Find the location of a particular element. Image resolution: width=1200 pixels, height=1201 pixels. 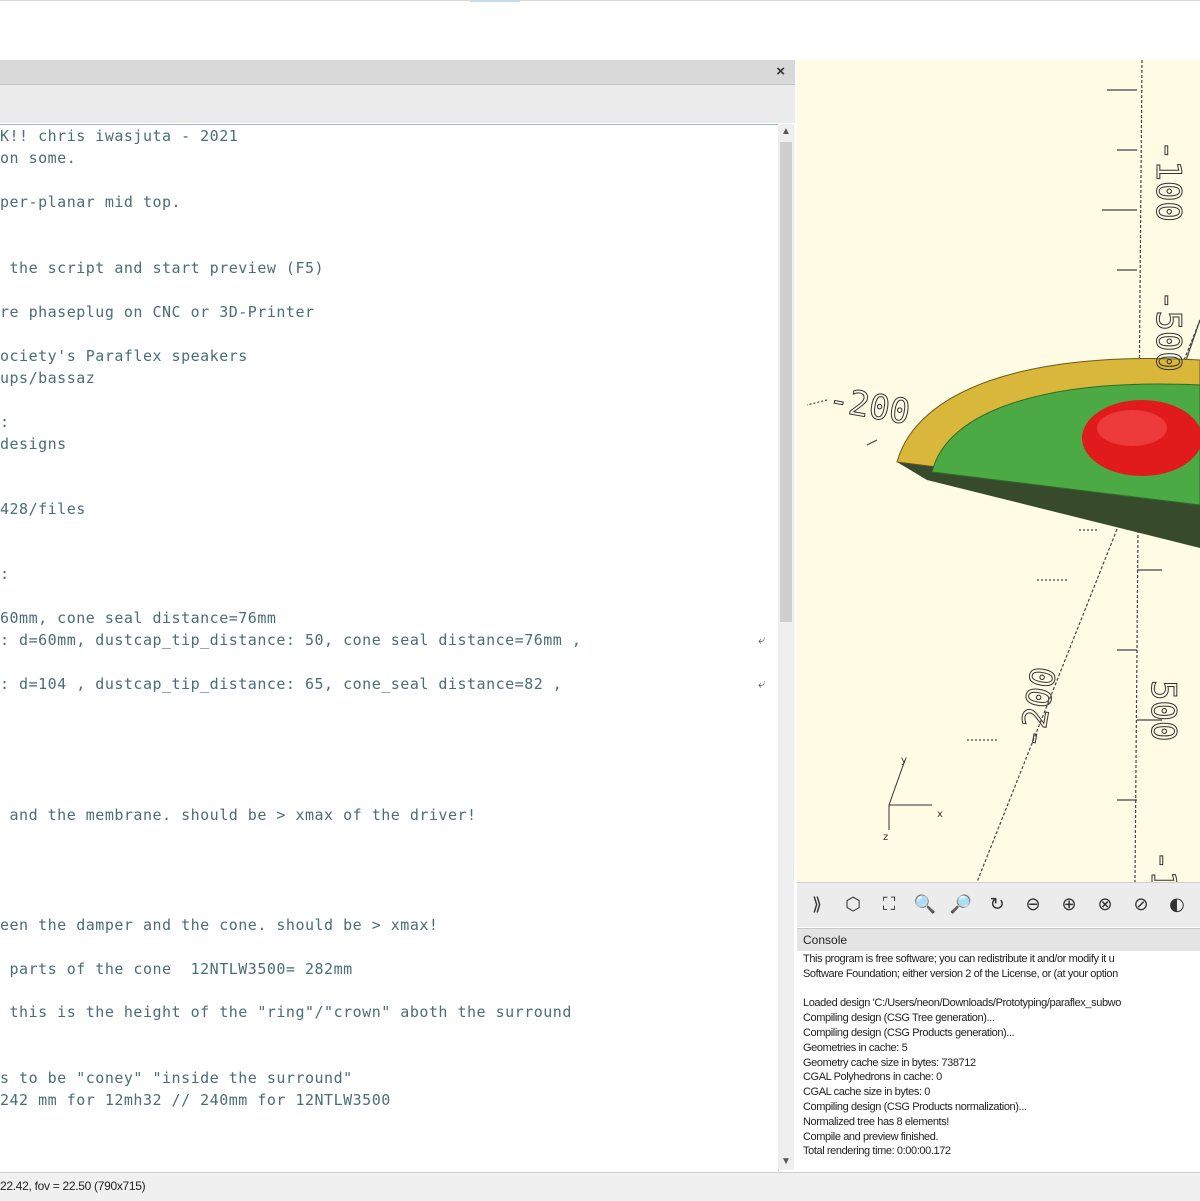

scrollbar-thumb is located at coordinates (786, 382).